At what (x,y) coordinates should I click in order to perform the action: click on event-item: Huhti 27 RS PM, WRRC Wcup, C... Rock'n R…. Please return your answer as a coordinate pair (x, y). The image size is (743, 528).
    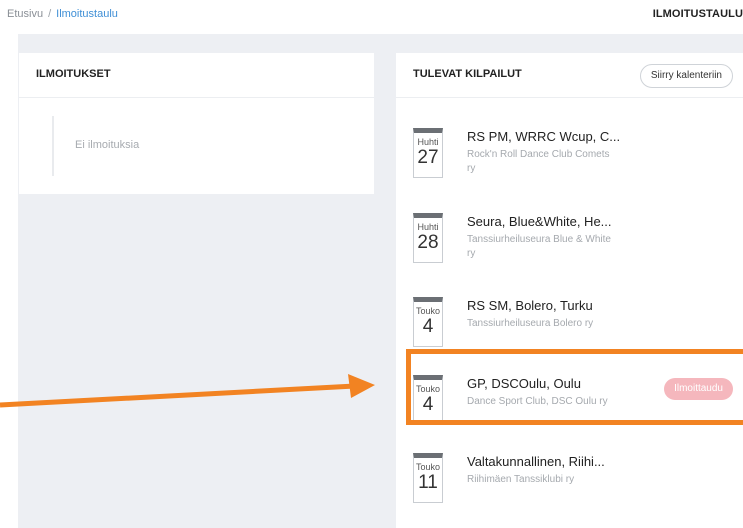
    Looking at the image, I should click on (569, 163).